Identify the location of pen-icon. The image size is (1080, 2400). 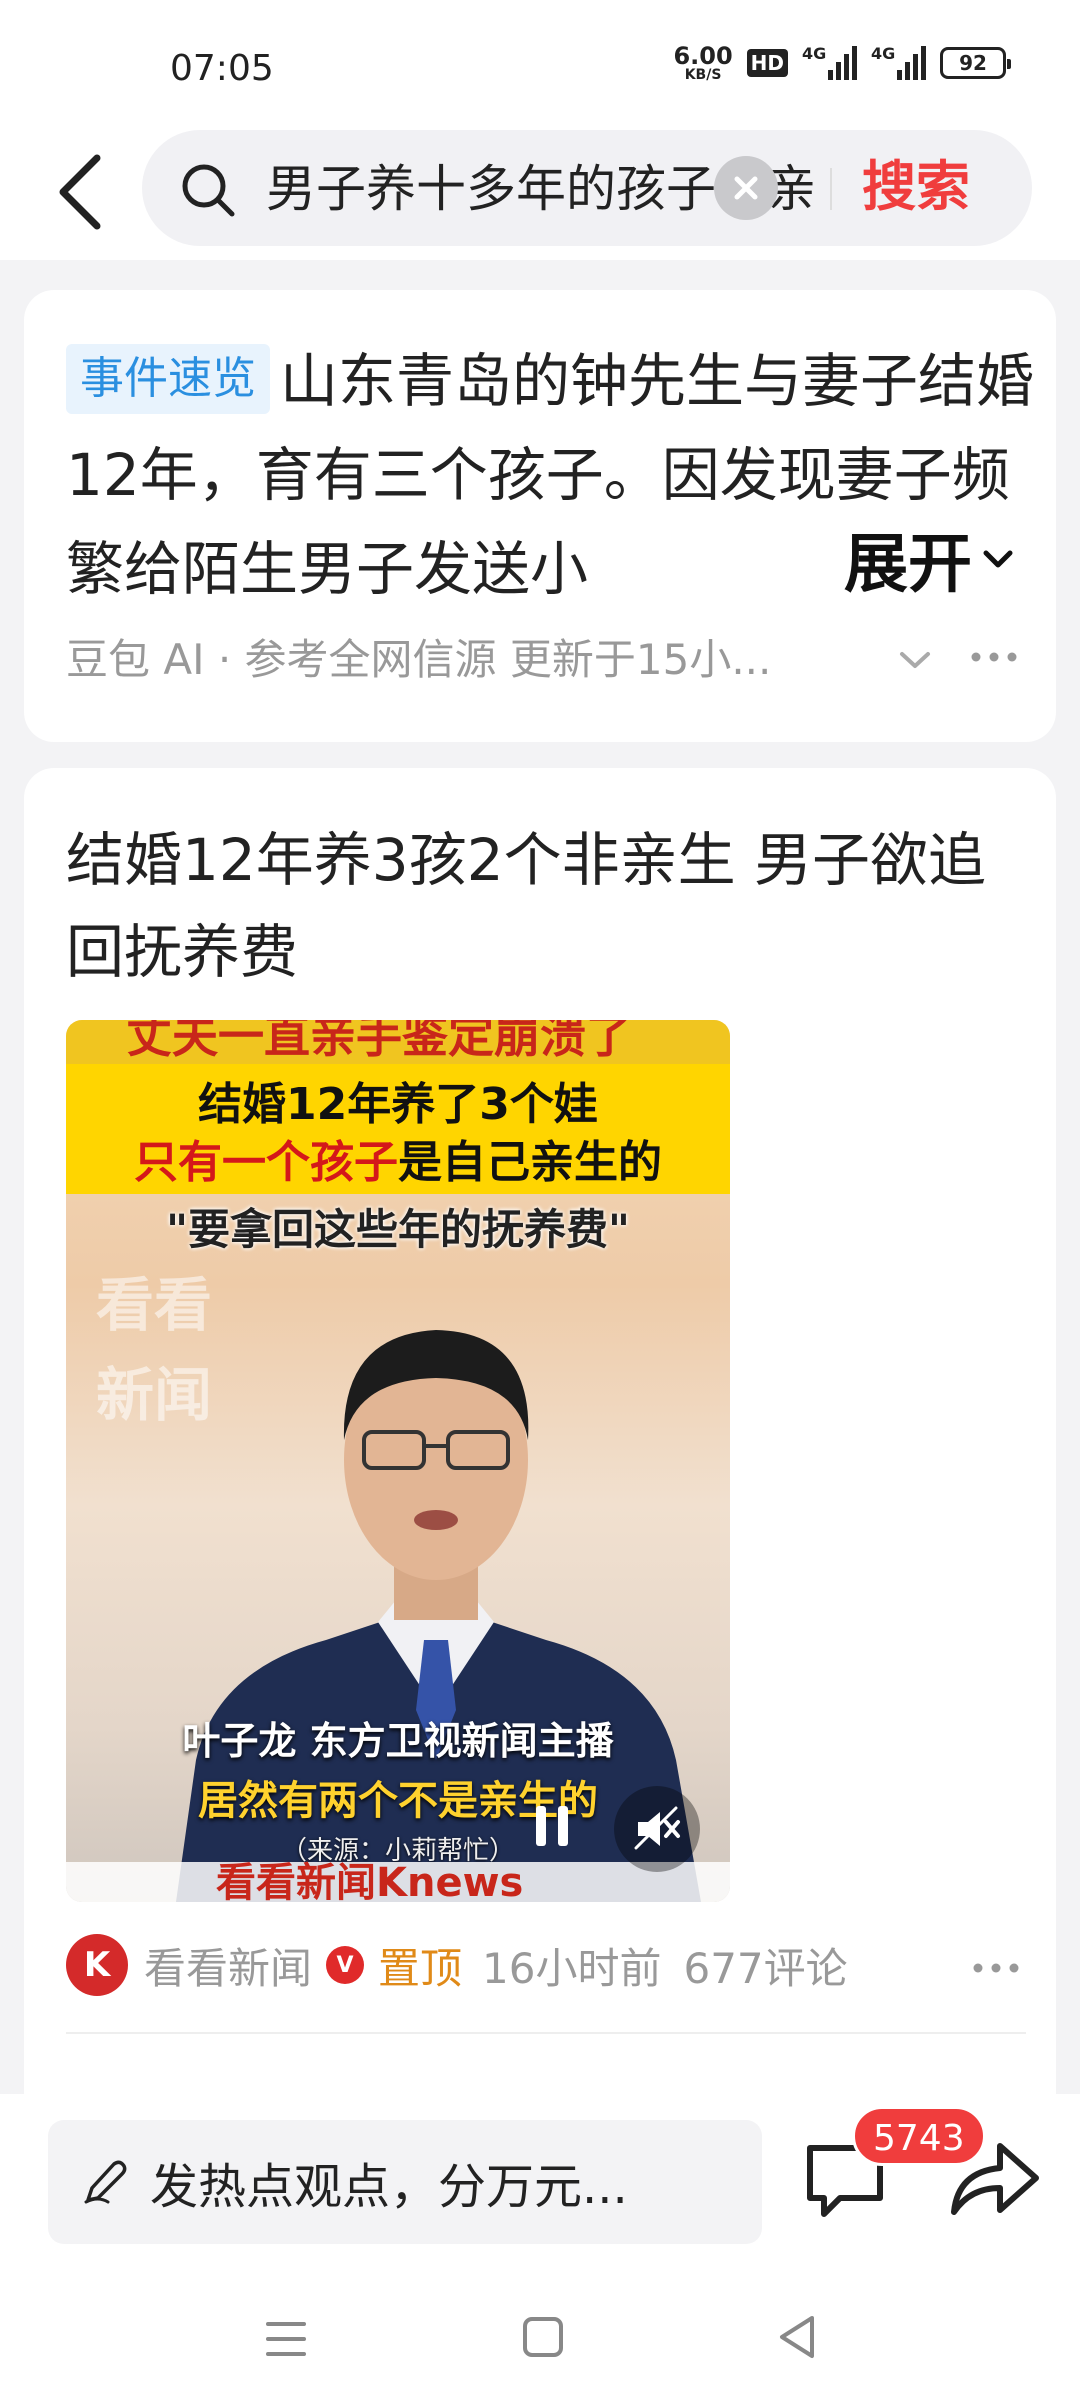
(105, 2182).